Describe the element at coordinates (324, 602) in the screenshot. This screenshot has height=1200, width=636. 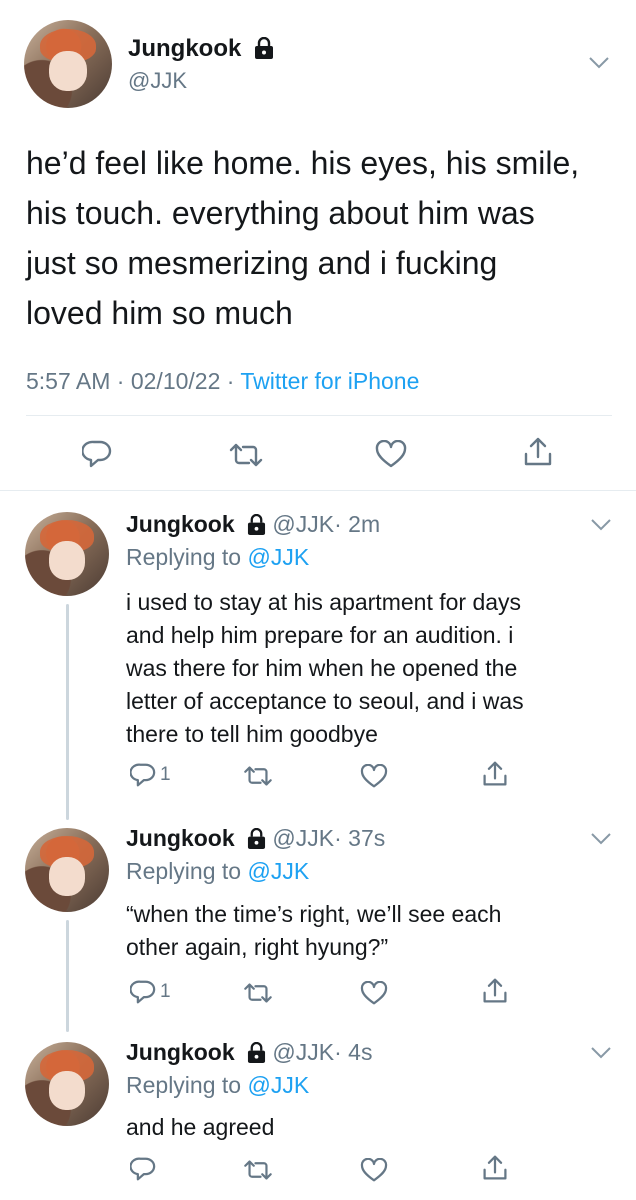
I see `reply-text-line: i used to stay at his apartment for days` at that location.